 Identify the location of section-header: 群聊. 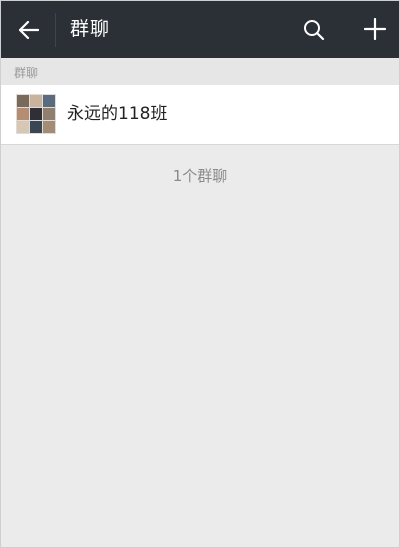
(200, 71).